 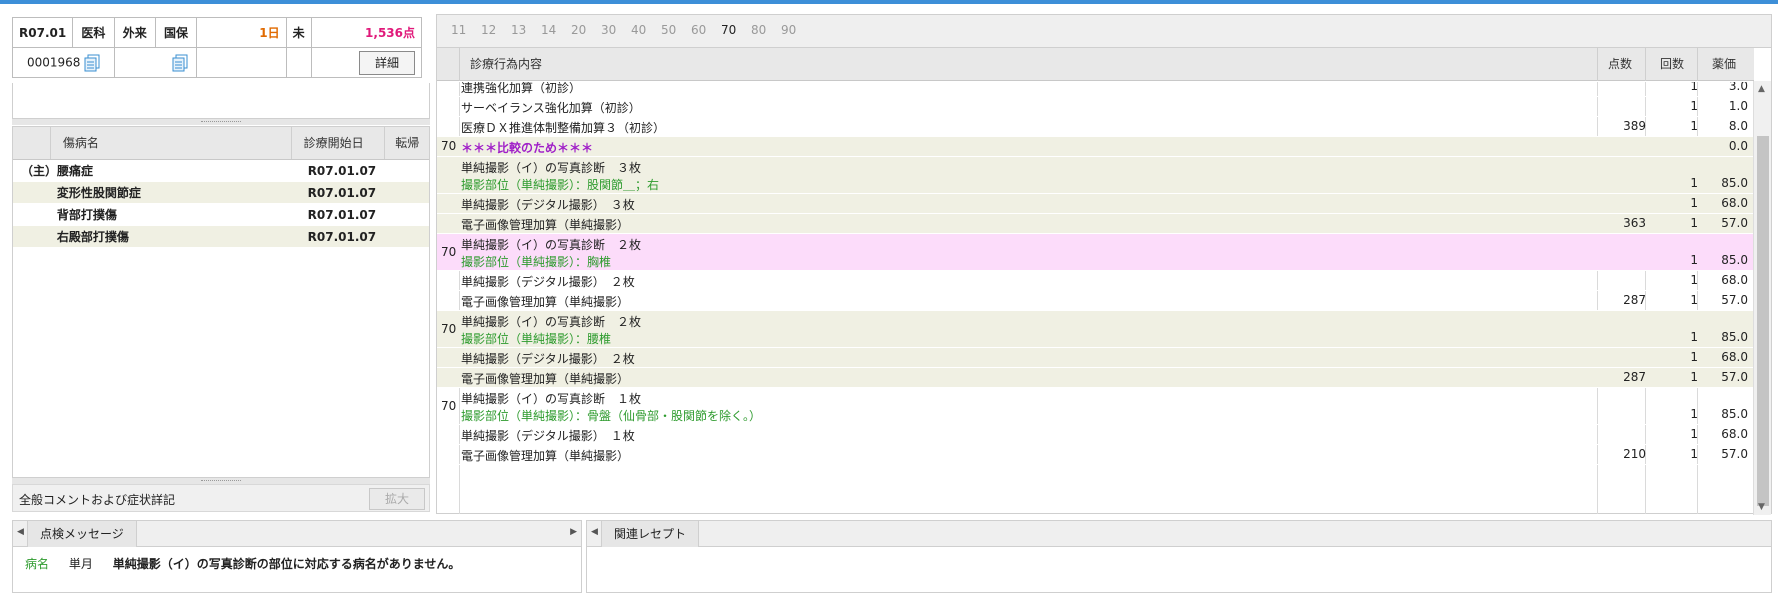 What do you see at coordinates (521, 88) in the screenshot?
I see `treatment-name: 連携強化加算（初診）` at bounding box center [521, 88].